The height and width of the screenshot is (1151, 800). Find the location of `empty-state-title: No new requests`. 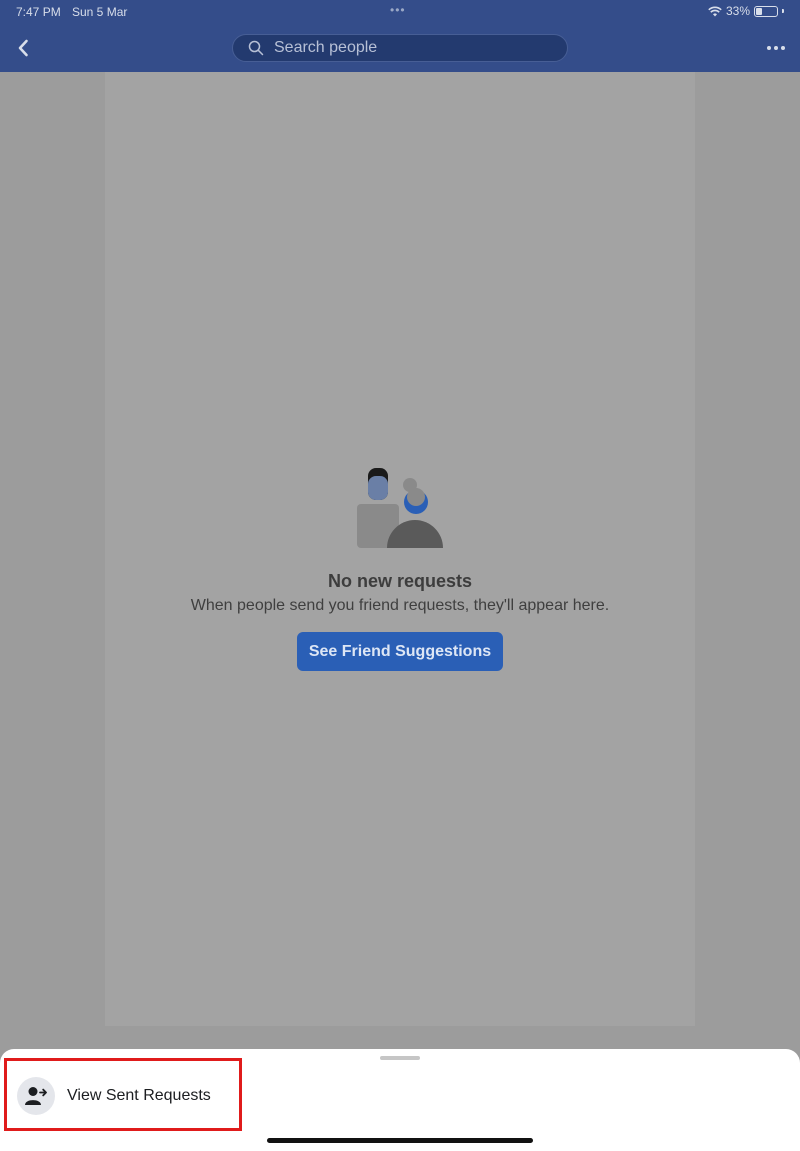

empty-state-title: No new requests is located at coordinates (400, 581).